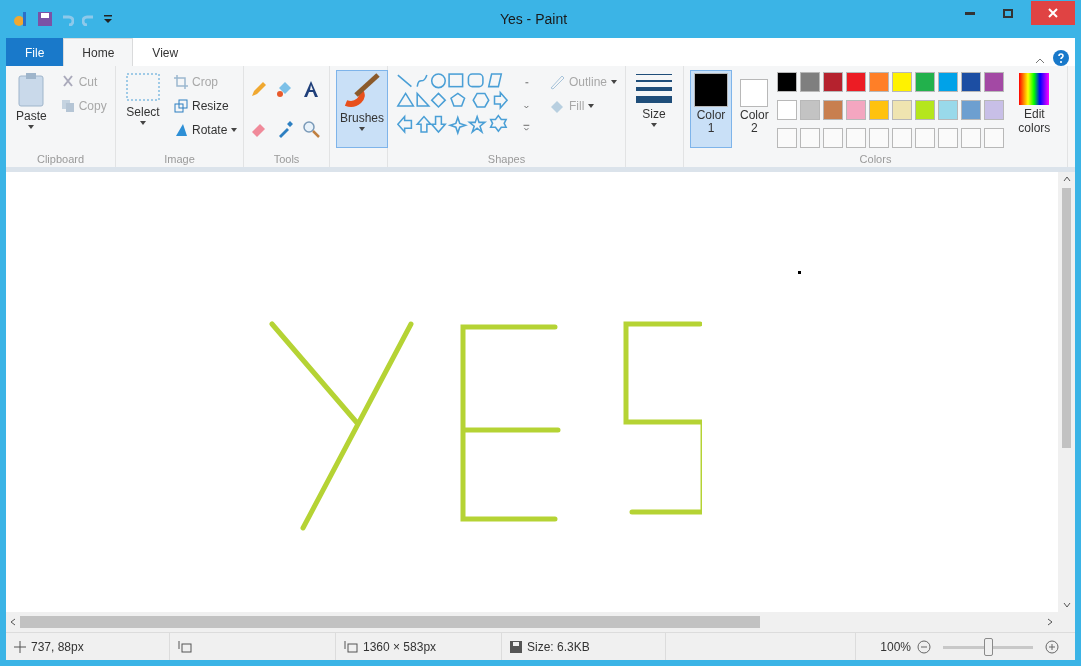 This screenshot has height=666, width=1081. What do you see at coordinates (1008, 13) in the screenshot?
I see `maximize-icon` at bounding box center [1008, 13].